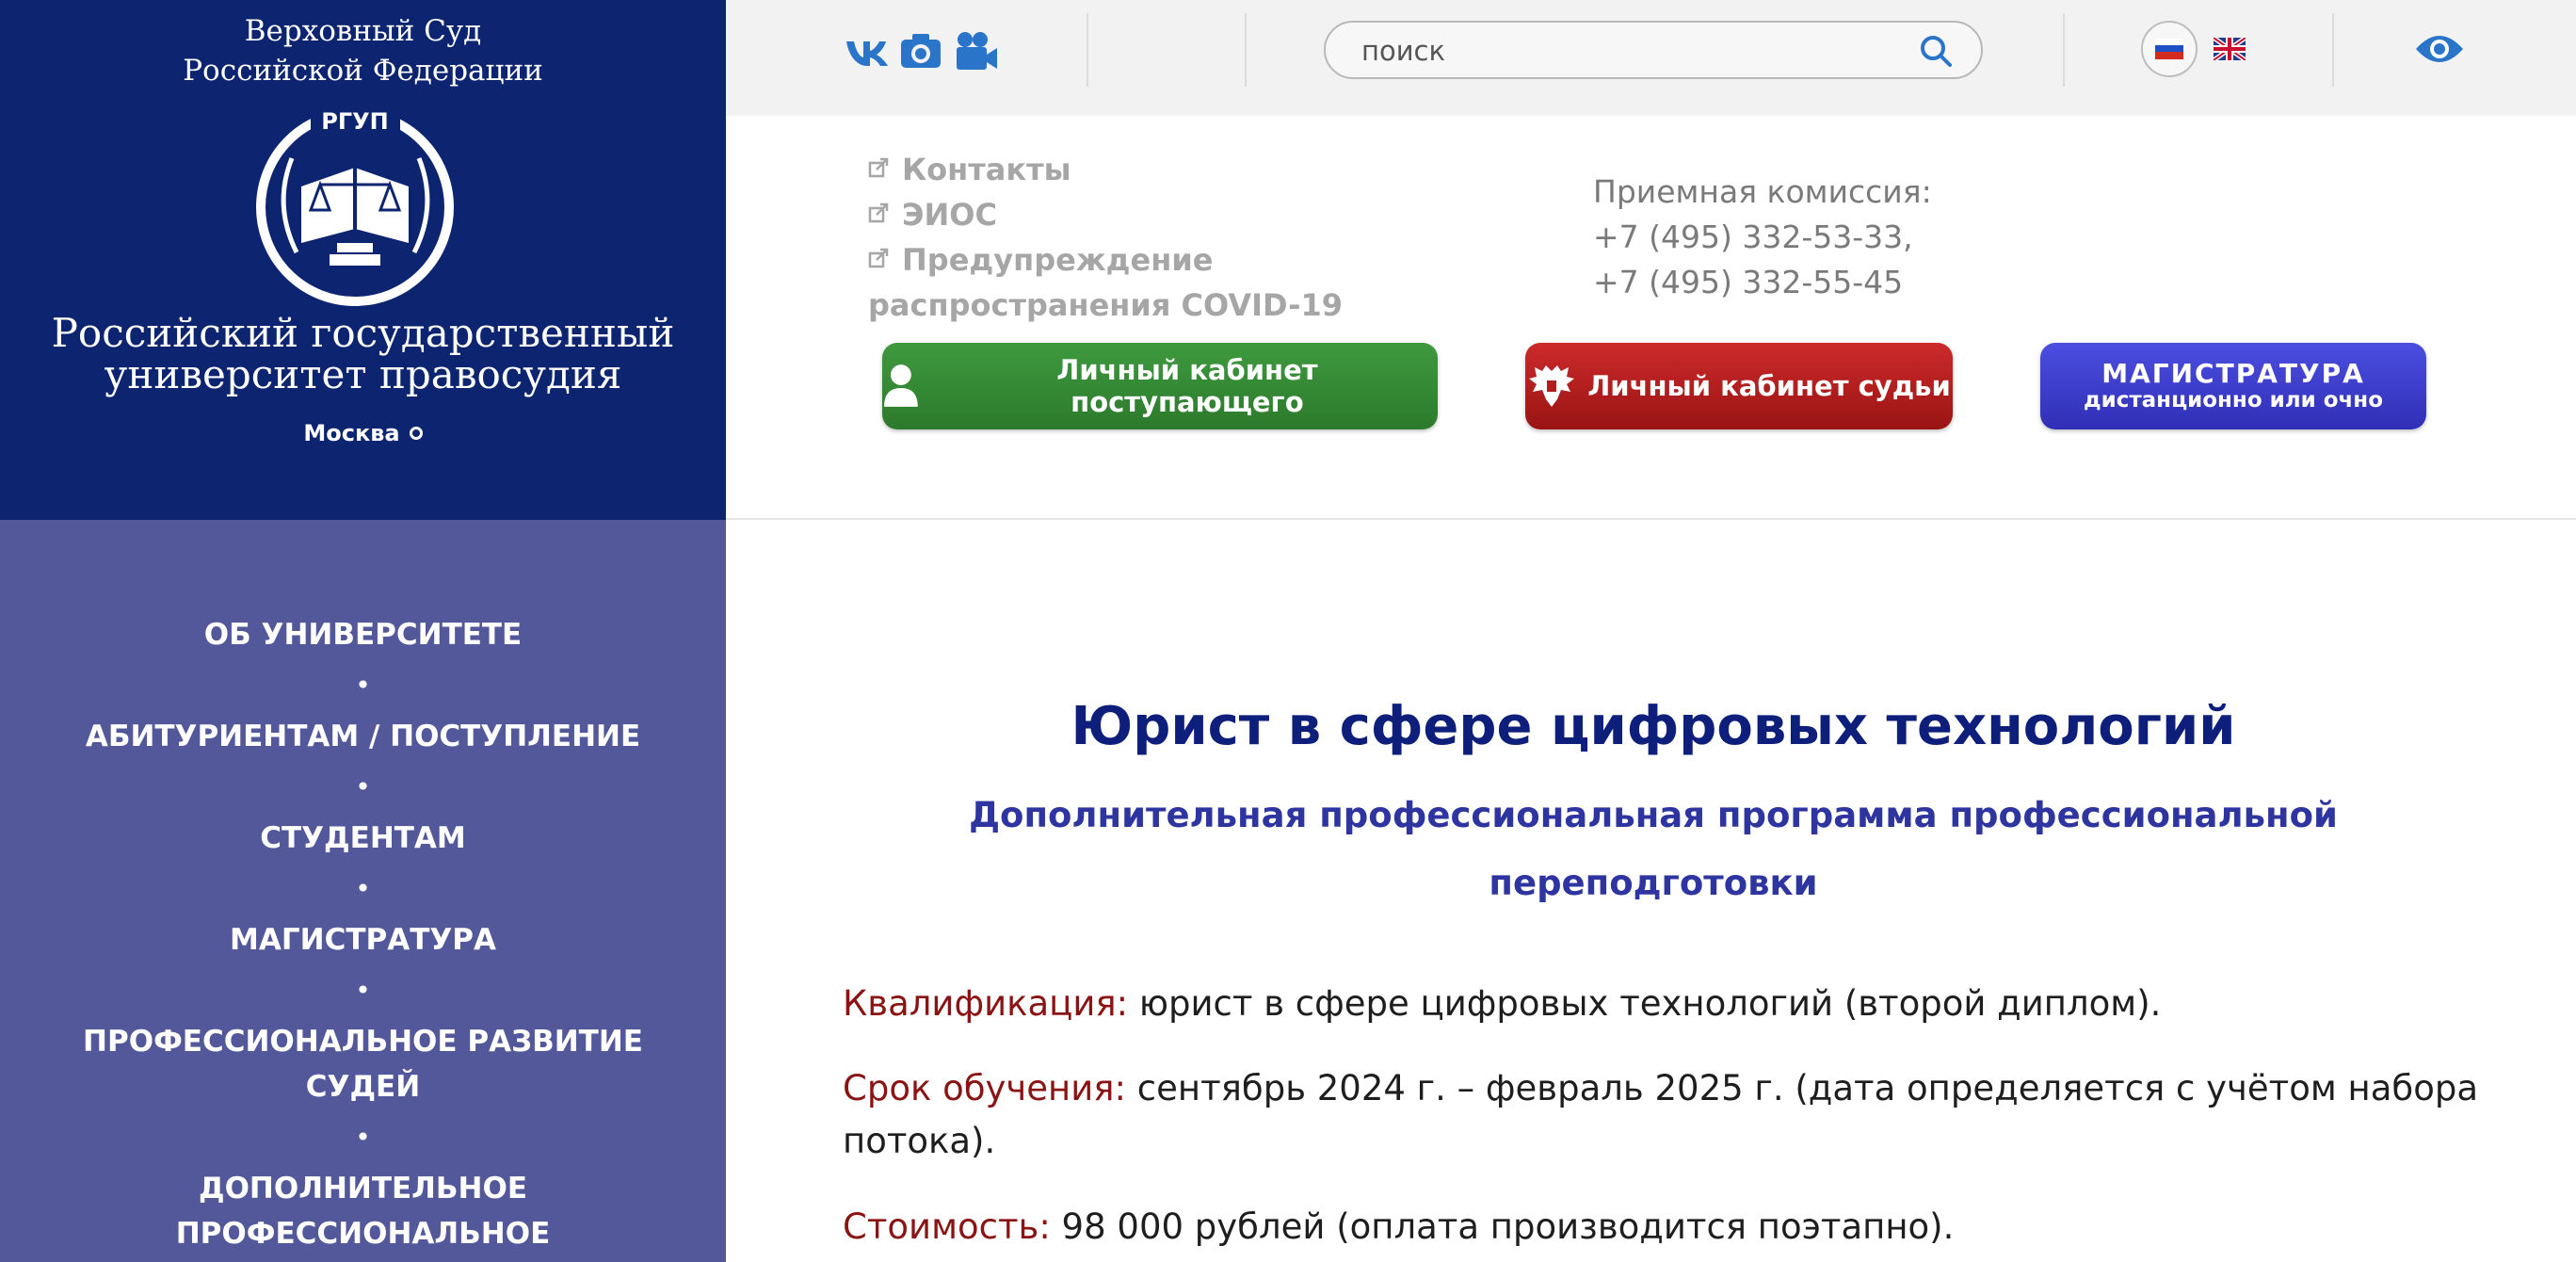 The image size is (2576, 1262). What do you see at coordinates (363, 838) in the screenshot?
I see `nav-item-students: СТУДЕНТАМ` at bounding box center [363, 838].